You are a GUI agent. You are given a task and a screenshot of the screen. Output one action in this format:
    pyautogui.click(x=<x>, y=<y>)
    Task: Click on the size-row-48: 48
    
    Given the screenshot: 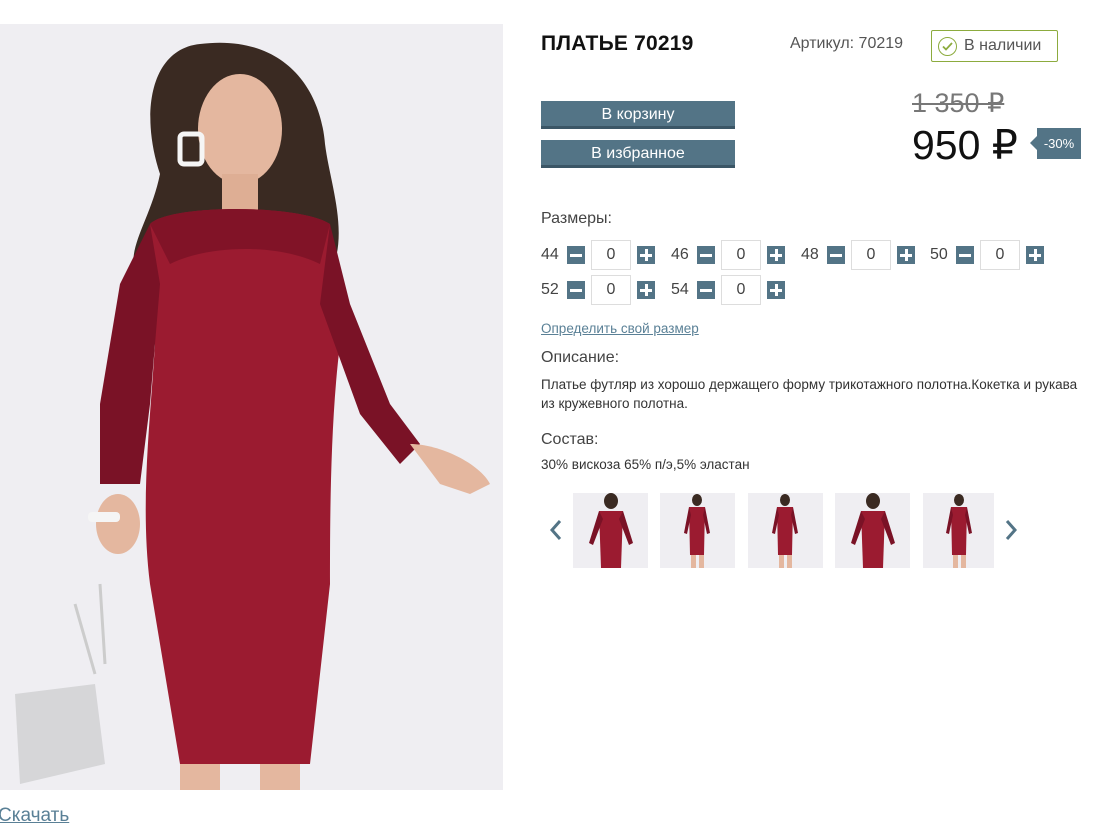 What is the action you would take?
    pyautogui.click(x=858, y=255)
    